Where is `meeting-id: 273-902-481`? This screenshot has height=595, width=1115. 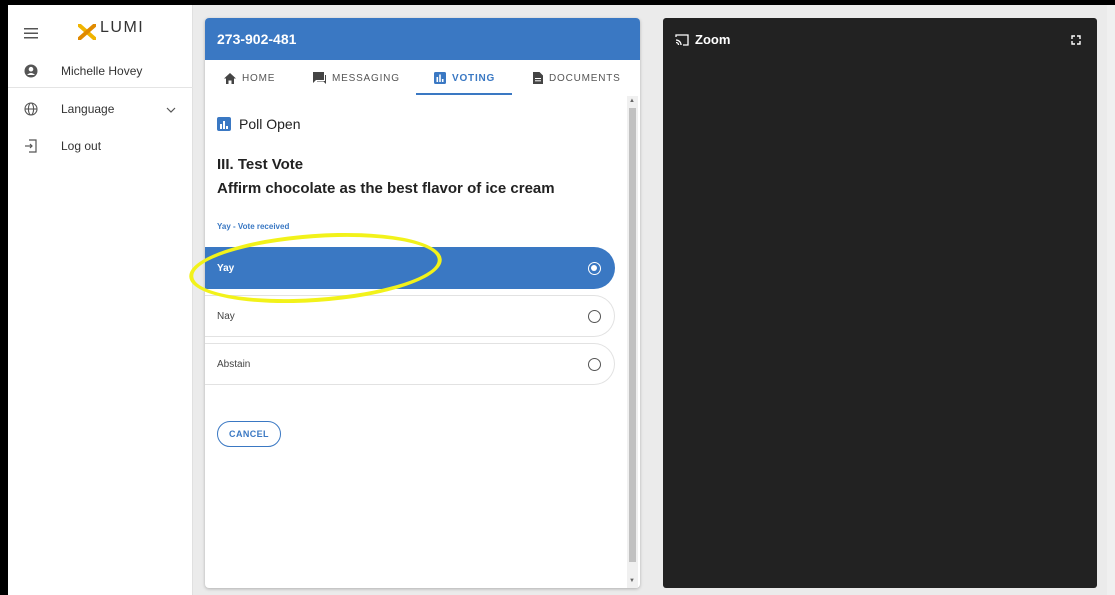
meeting-id: 273-902-481 is located at coordinates (422, 39).